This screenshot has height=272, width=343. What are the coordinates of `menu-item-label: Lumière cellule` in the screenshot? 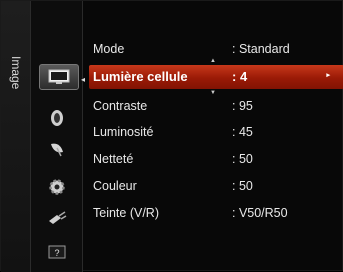 It's located at (140, 76).